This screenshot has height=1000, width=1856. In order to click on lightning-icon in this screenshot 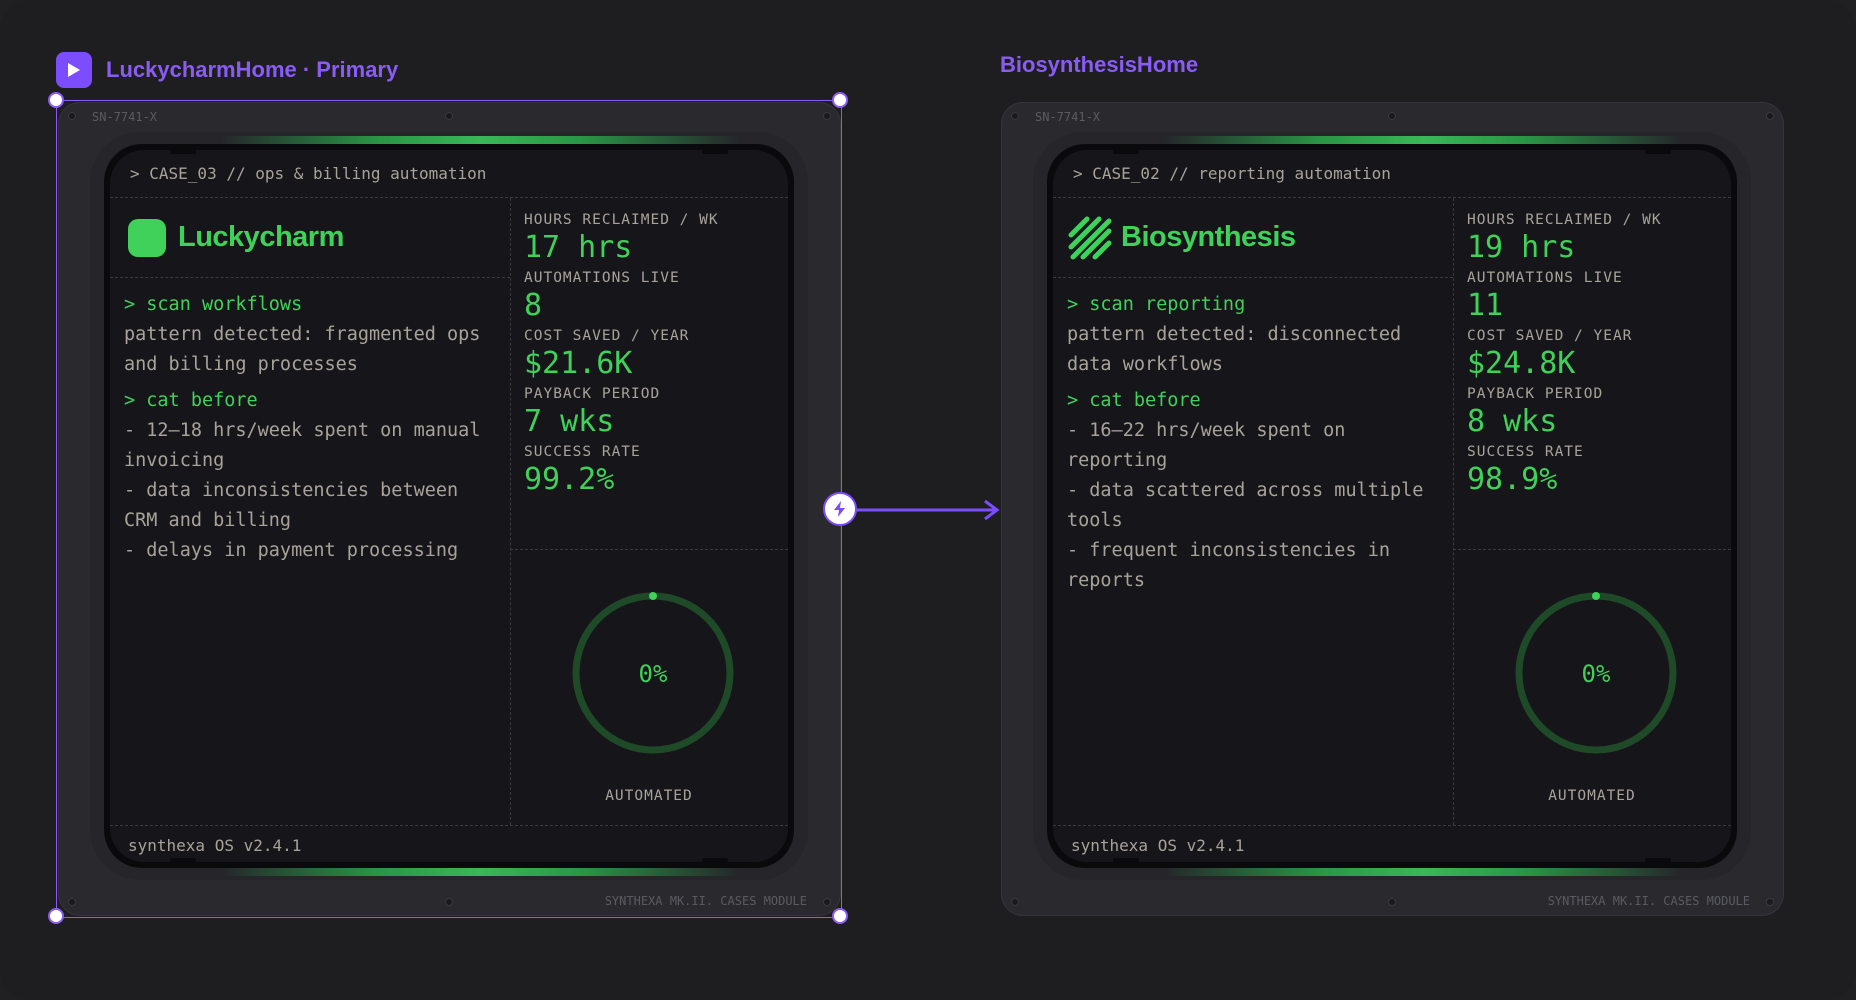, I will do `click(839, 509)`.